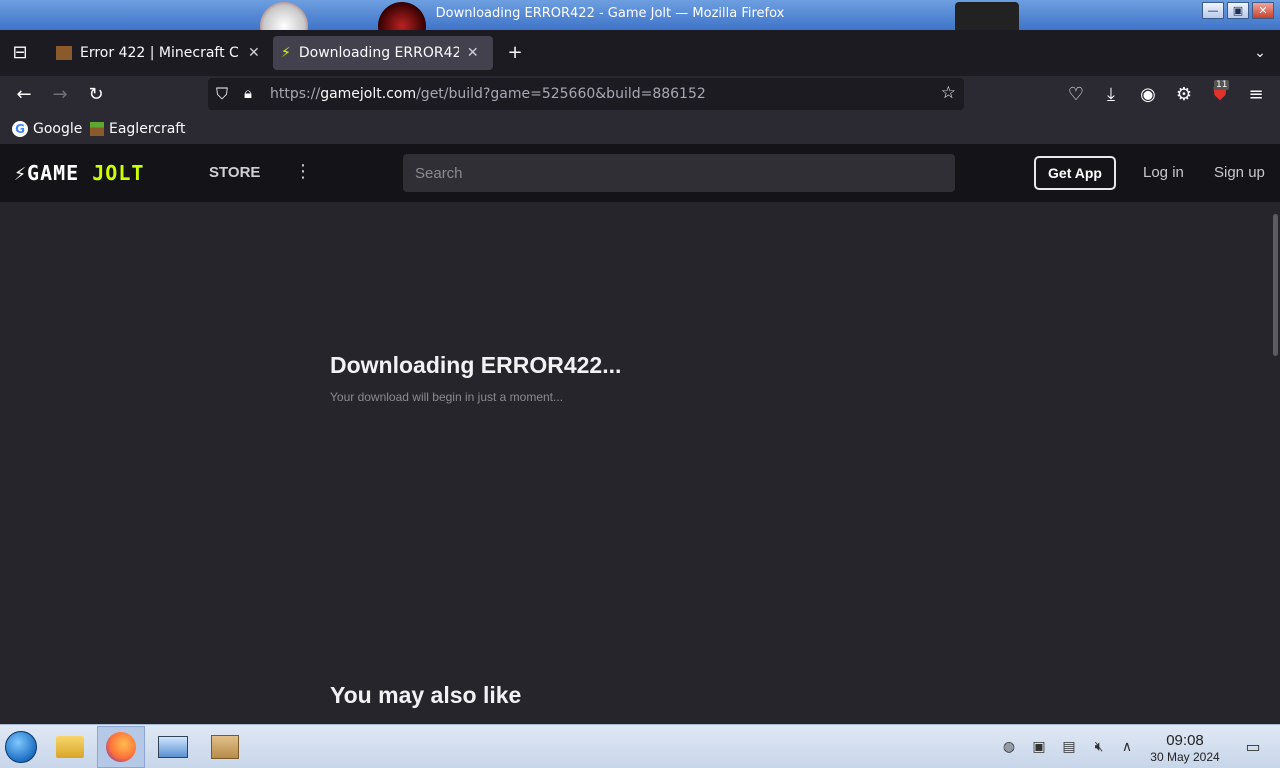  I want to click on maximize-button: ▣, so click(1238, 10).